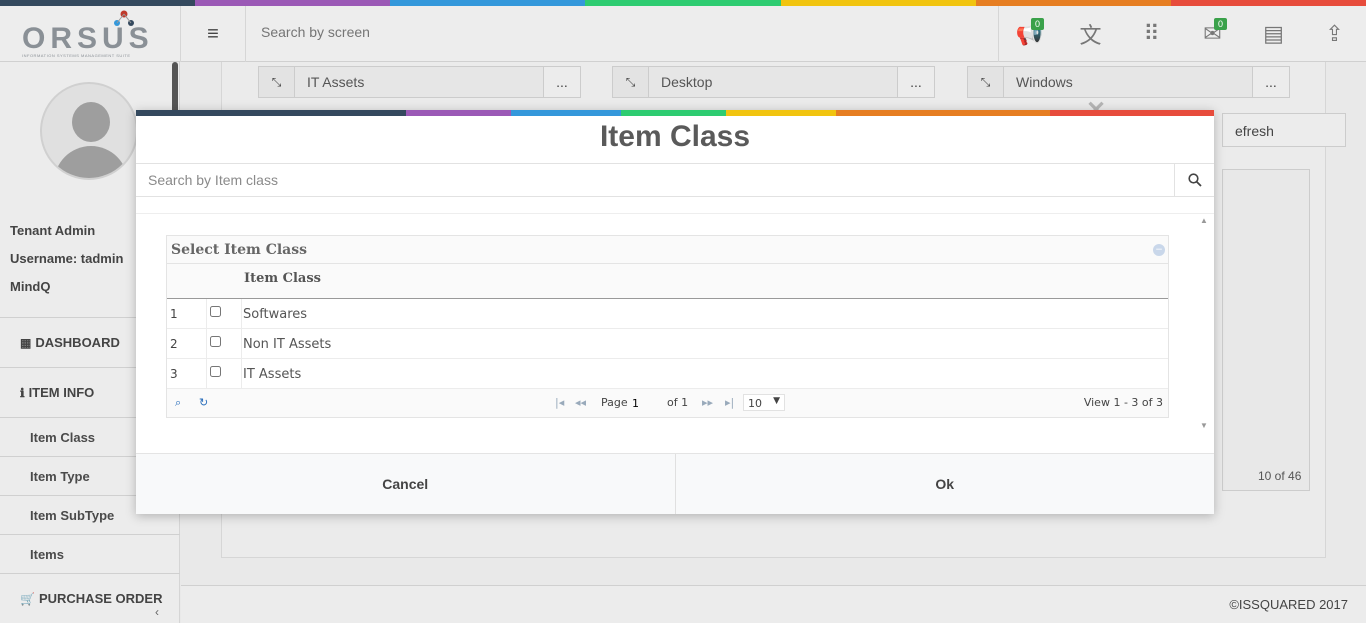  I want to click on modal-title: Item Class, so click(675, 136).